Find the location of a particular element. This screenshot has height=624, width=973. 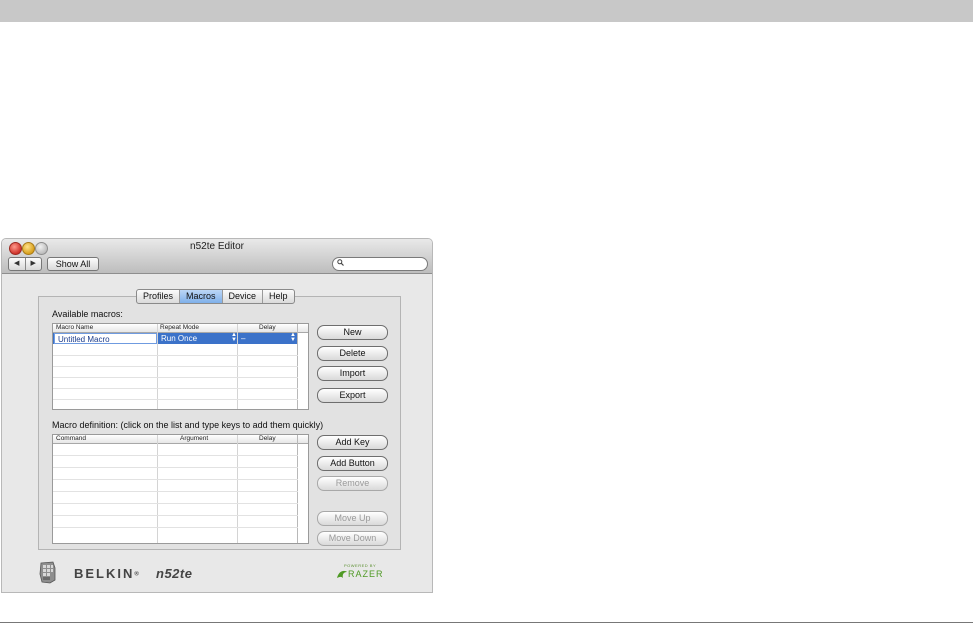

belkin-wordmark: BELKIN is located at coordinates (104, 573).